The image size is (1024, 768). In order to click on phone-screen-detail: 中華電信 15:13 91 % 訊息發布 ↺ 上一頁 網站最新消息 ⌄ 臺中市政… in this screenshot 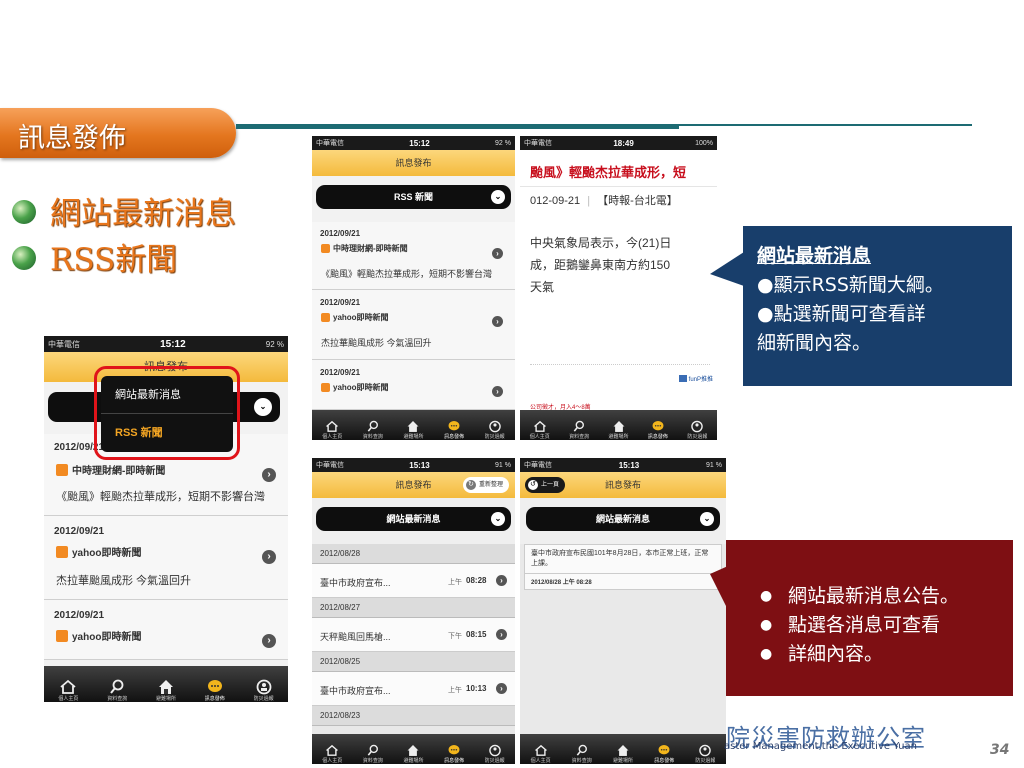, I will do `click(623, 611)`.